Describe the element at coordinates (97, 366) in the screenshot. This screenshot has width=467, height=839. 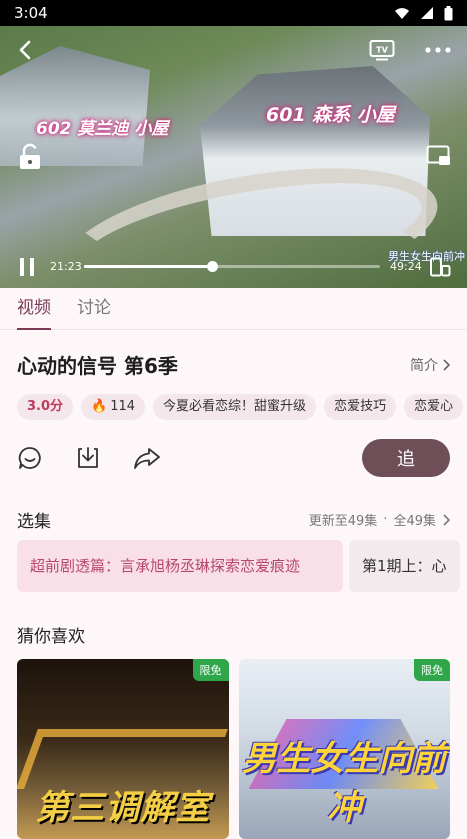
I see `show-title: 心动的信号 第6季` at that location.